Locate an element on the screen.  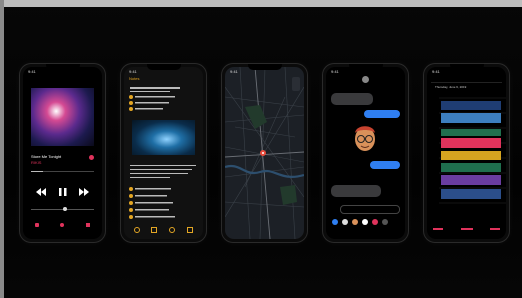
checklist-tool-icon is located at coordinates (137, 230).